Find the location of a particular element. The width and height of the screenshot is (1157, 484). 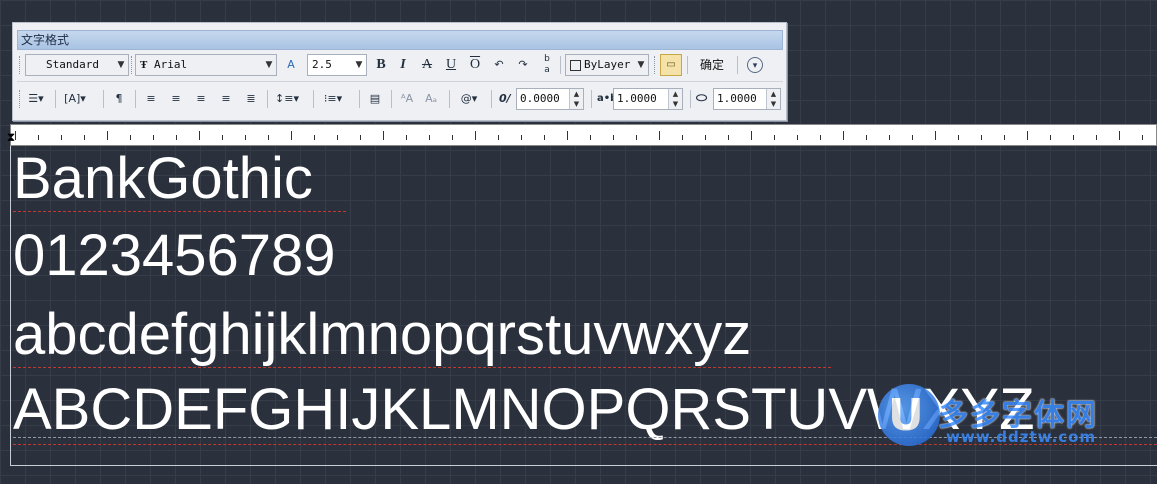

underline-button: U is located at coordinates (451, 65).